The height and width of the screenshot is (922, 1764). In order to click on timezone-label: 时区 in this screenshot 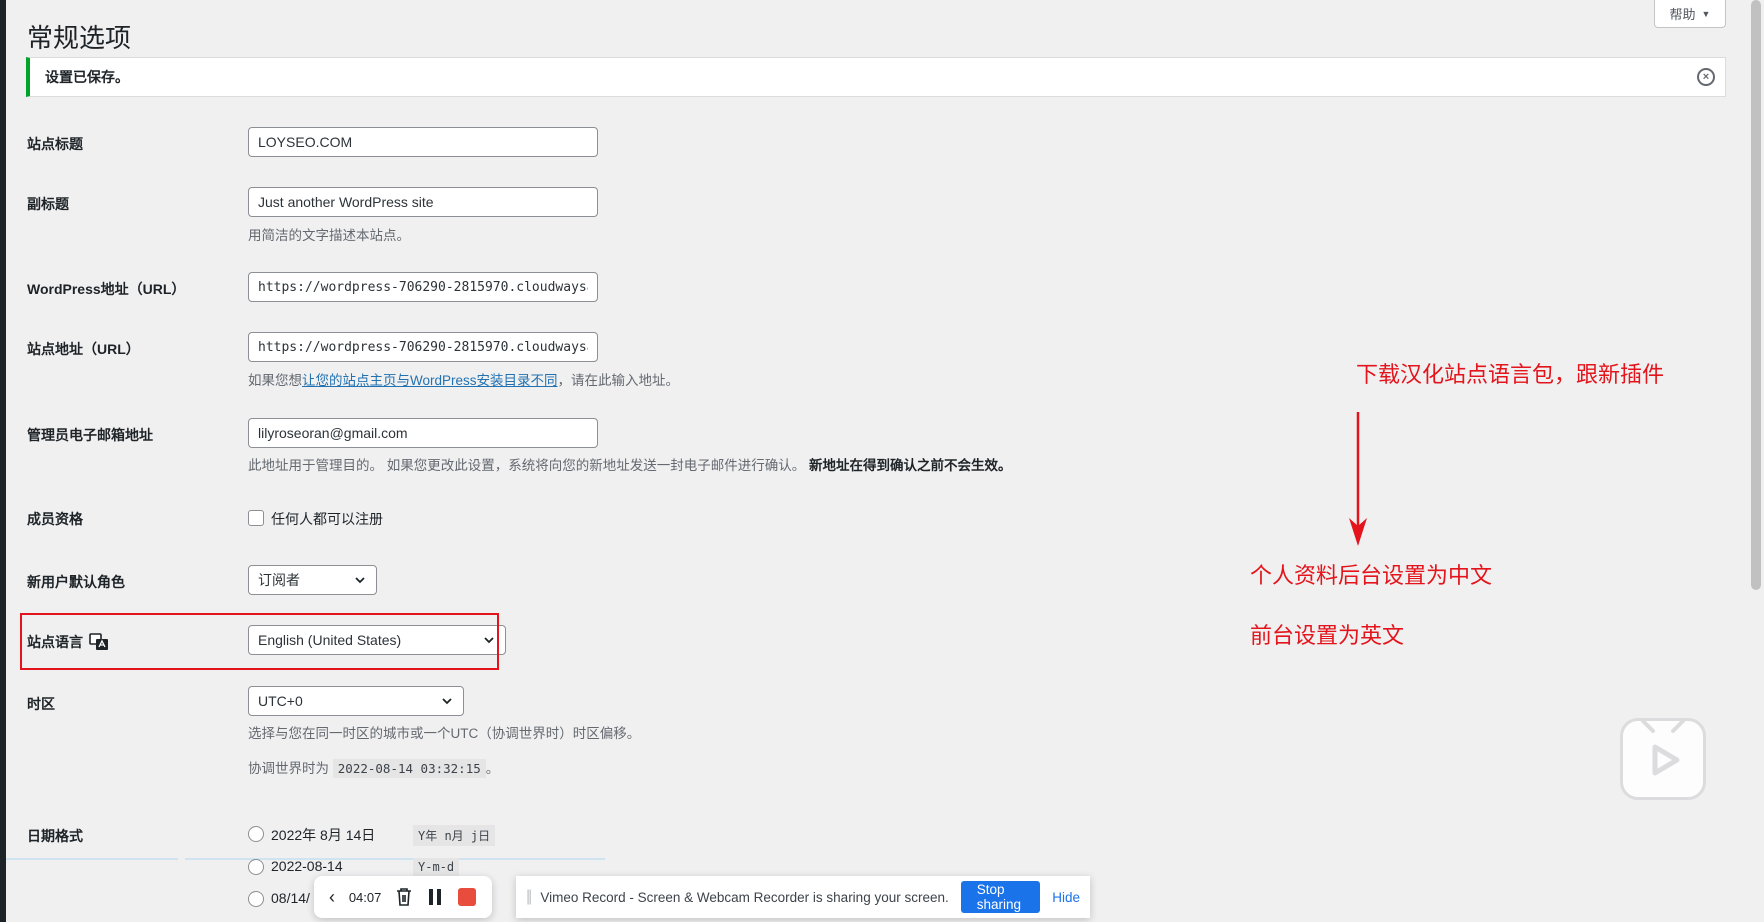, I will do `click(41, 704)`.